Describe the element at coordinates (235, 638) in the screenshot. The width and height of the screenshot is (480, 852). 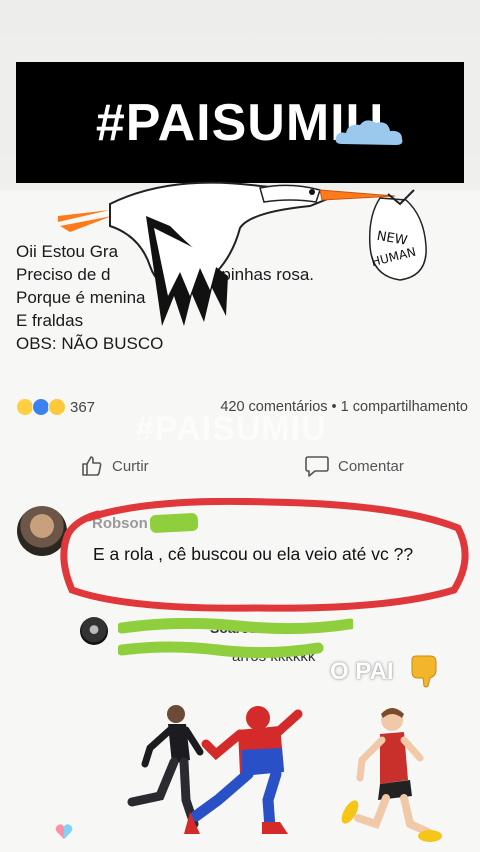
I see `green-scribble-redaction` at that location.